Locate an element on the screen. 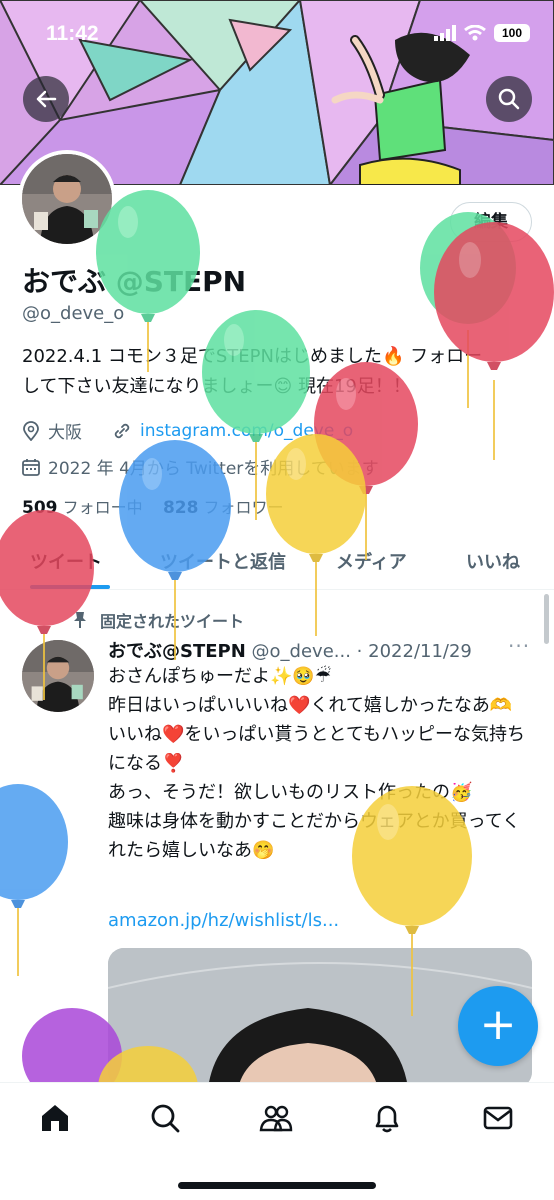  tweet-line: いいね❤️をいっぱい貰うととてもハッピーな気持ちになる❣️ is located at coordinates (316, 749).